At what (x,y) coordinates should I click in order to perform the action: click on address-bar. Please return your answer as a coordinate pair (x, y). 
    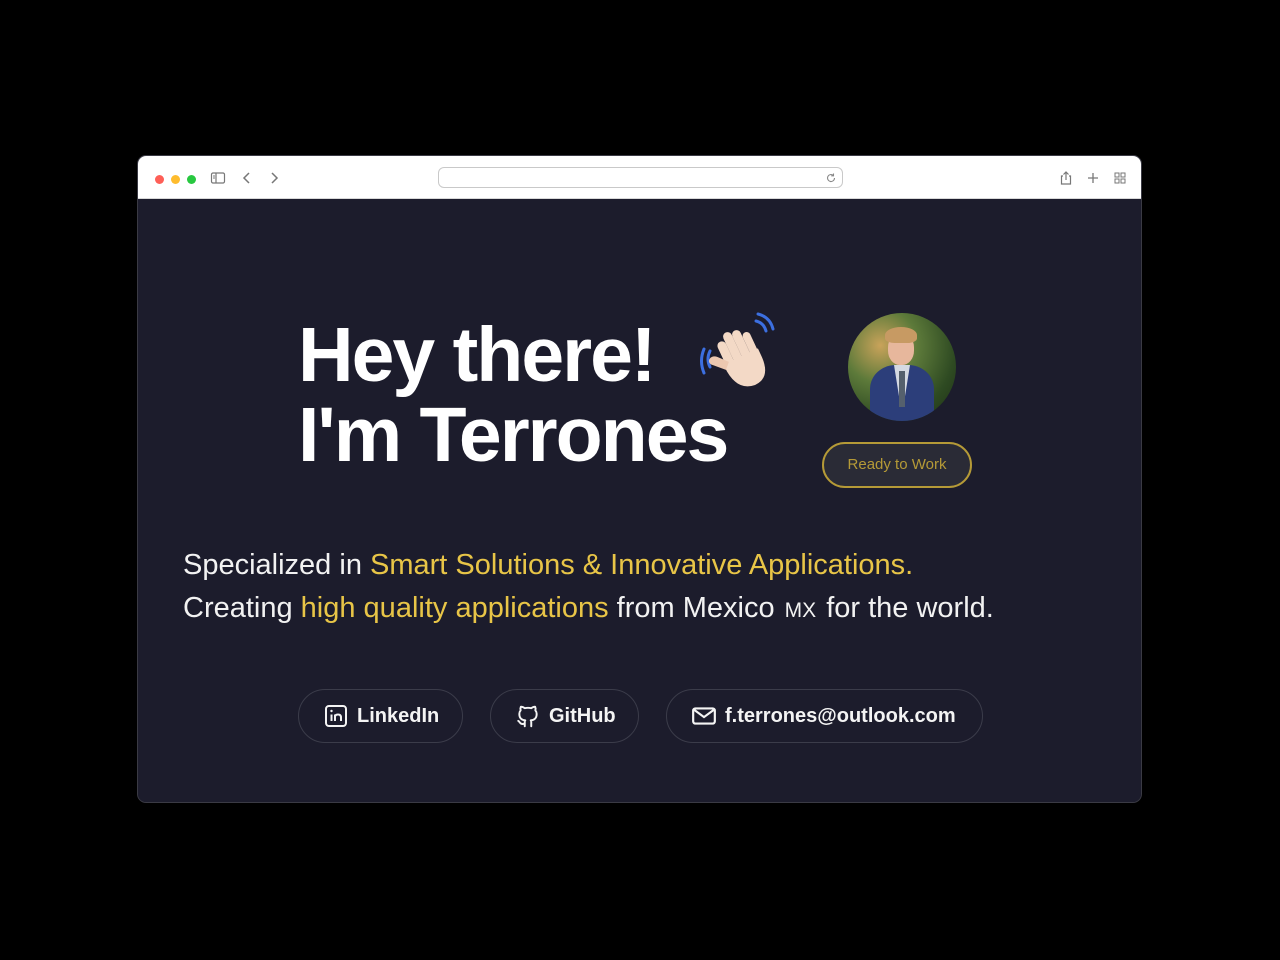
    Looking at the image, I should click on (640, 177).